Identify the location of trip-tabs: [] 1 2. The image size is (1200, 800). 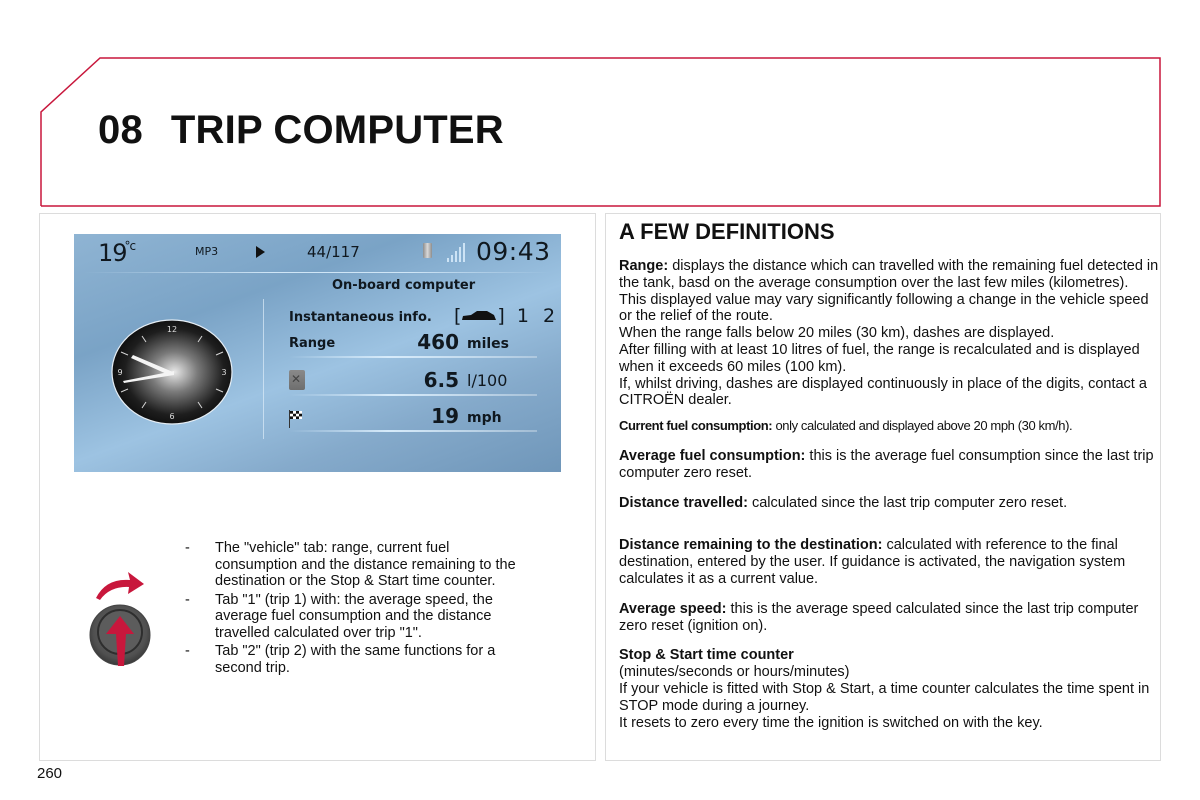
(504, 316).